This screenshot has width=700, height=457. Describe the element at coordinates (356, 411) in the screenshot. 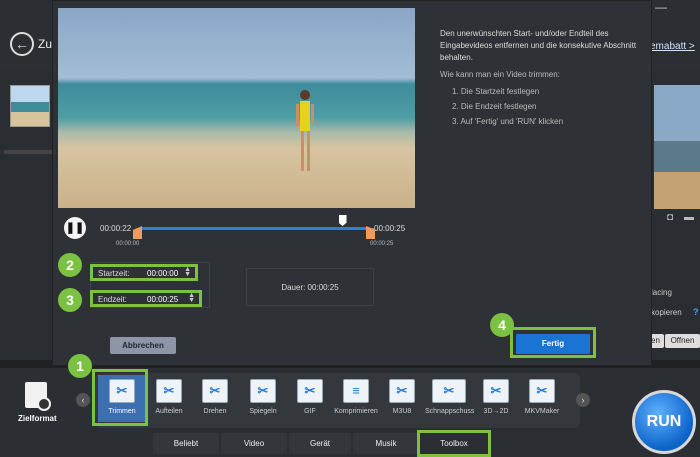

I see `tool-label: Komprimieren` at that location.